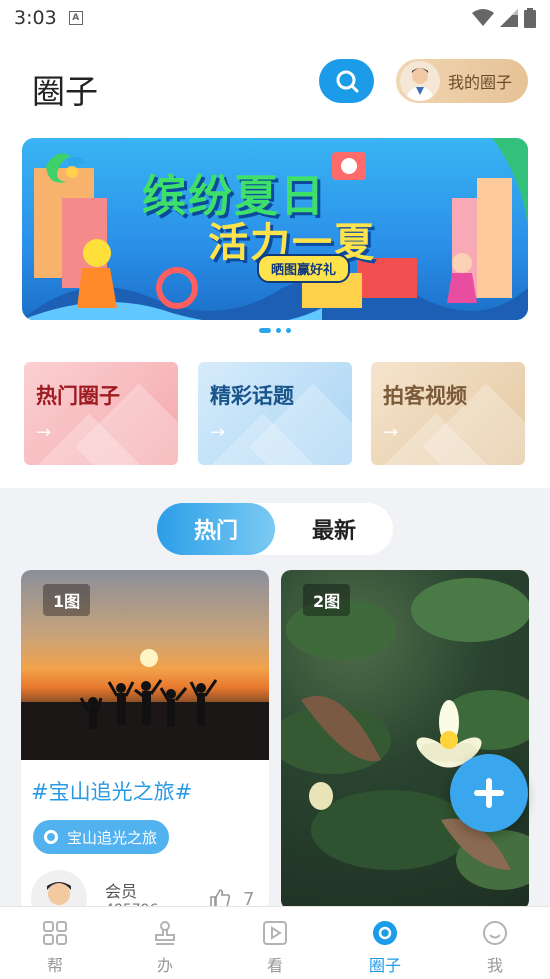  I want to click on plus-icon, so click(489, 793).